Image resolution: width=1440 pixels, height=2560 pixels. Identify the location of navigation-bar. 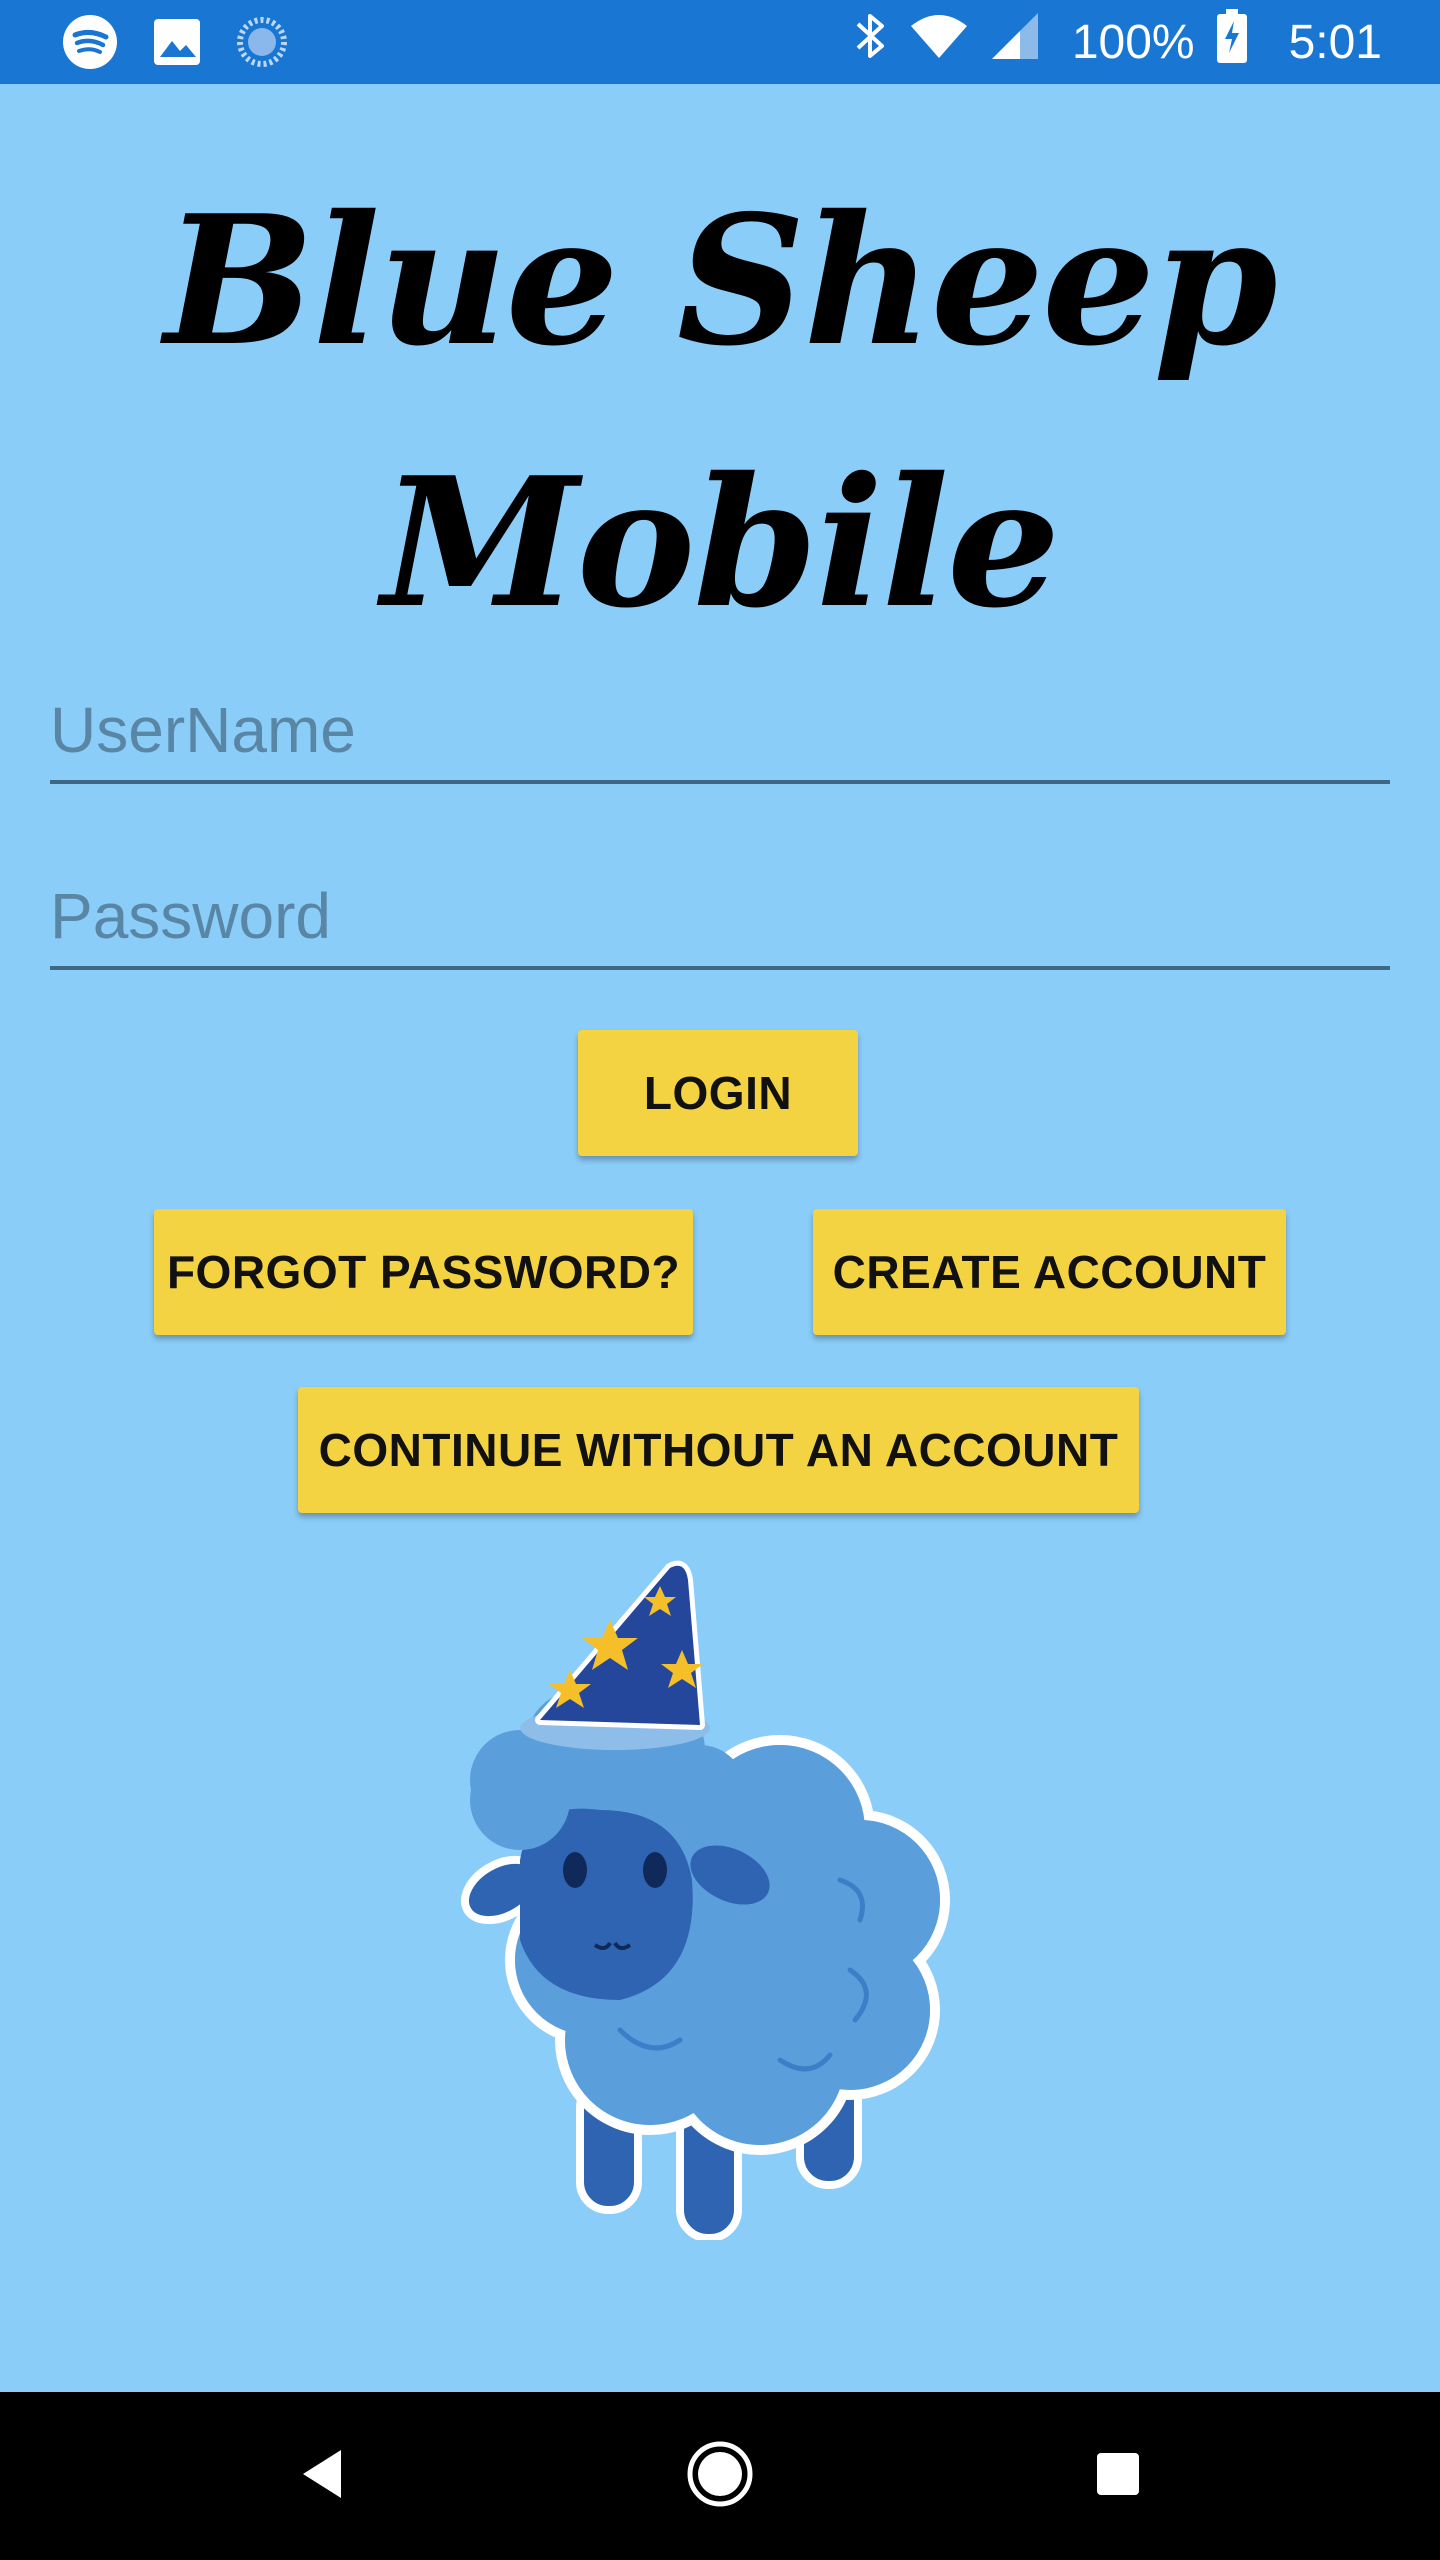
(720, 2476).